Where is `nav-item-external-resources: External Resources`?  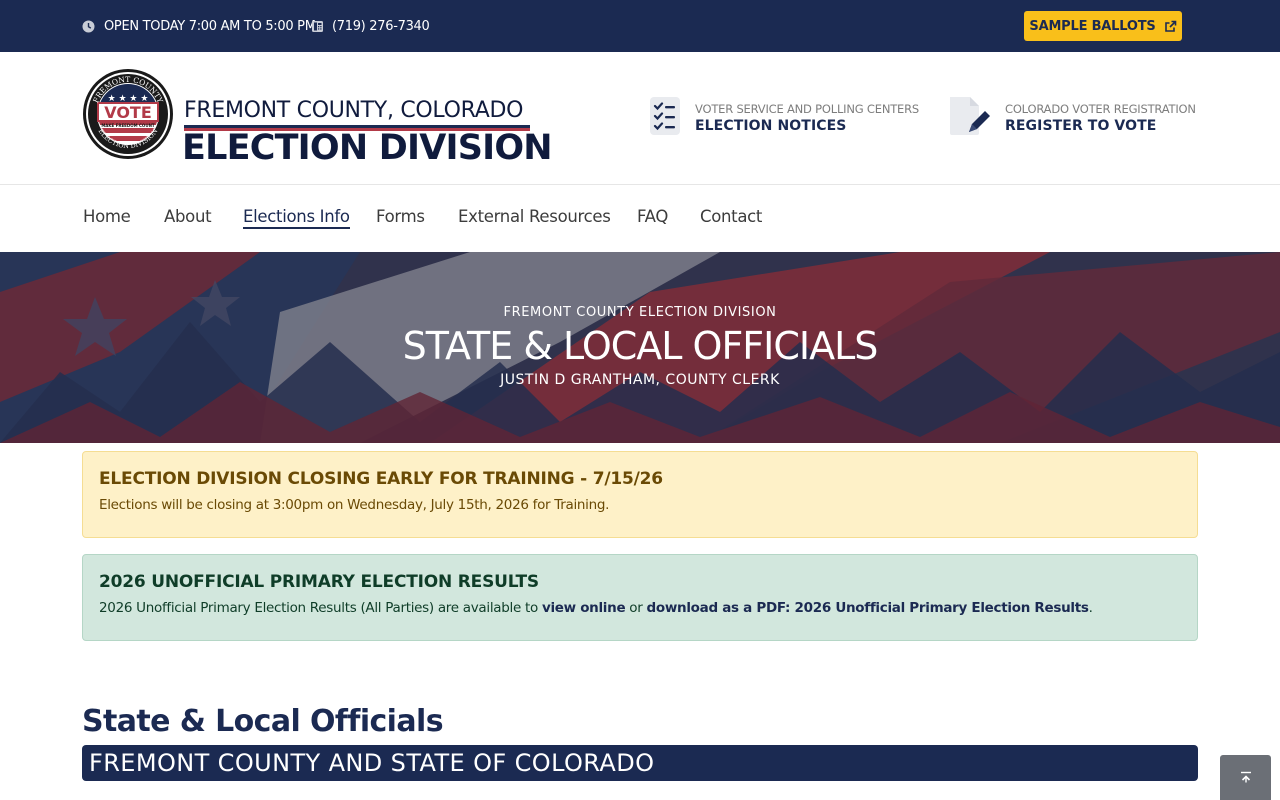
nav-item-external-resources: External Resources is located at coordinates (534, 216).